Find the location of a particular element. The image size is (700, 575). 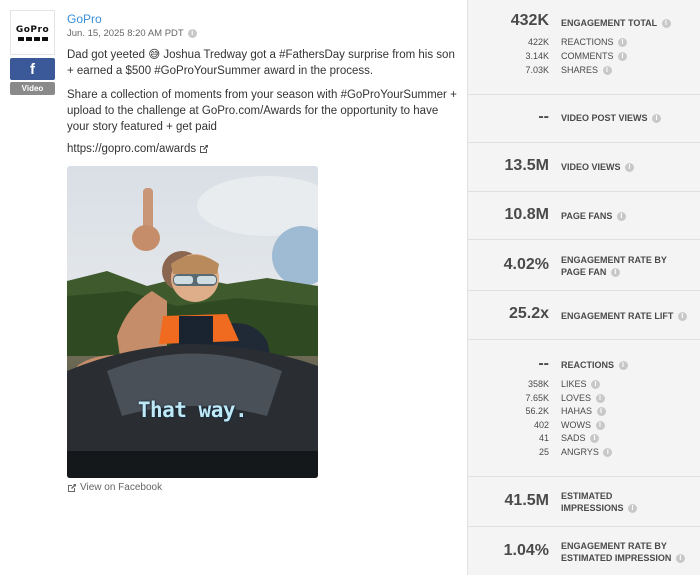

stat-label: Engagement Rate by Page Fan i is located at coordinates (614, 266).